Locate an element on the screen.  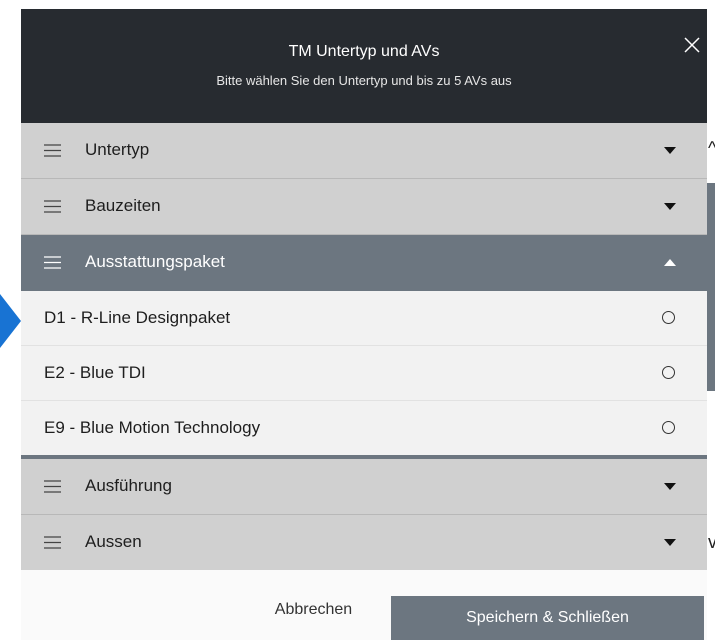
modal-footer: Abbrechen Speichern & Schließen is located at coordinates (364, 605).